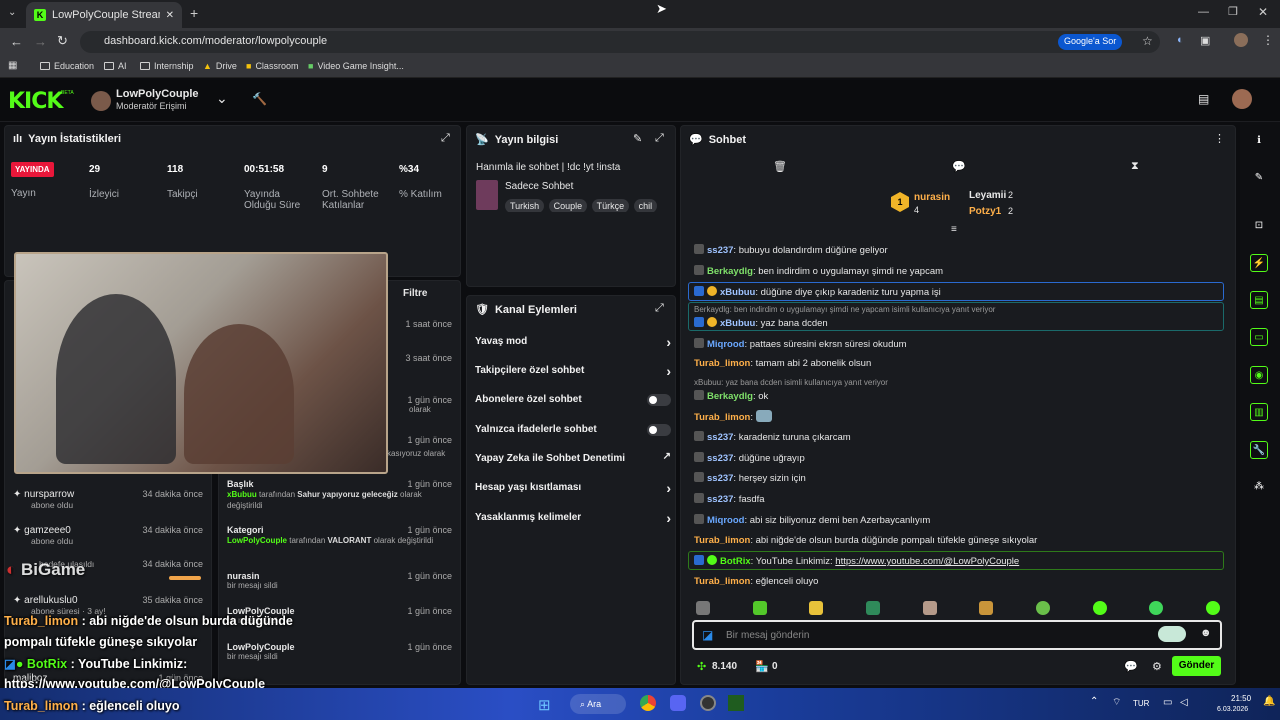  I want to click on bookmark-ai: AI, so click(115, 66).